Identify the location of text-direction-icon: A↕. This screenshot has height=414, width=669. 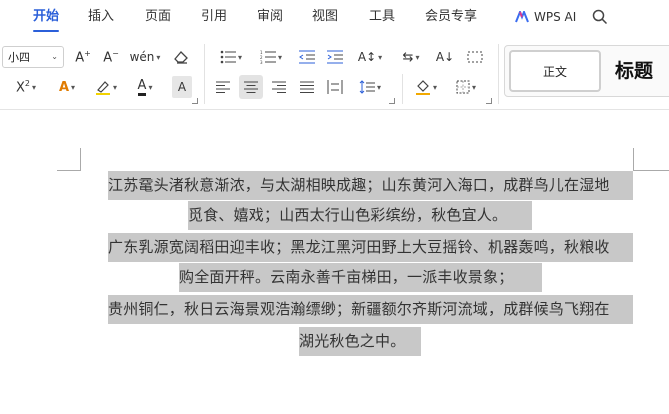
(367, 57).